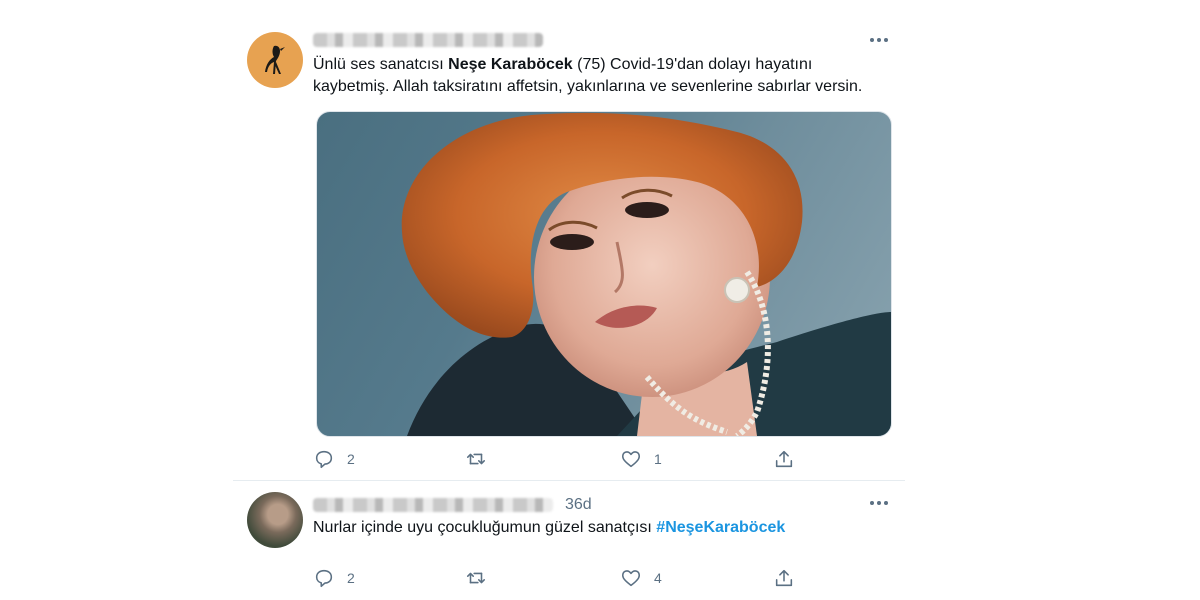 The height and width of the screenshot is (600, 1200). I want to click on like-button: 1, so click(641, 459).